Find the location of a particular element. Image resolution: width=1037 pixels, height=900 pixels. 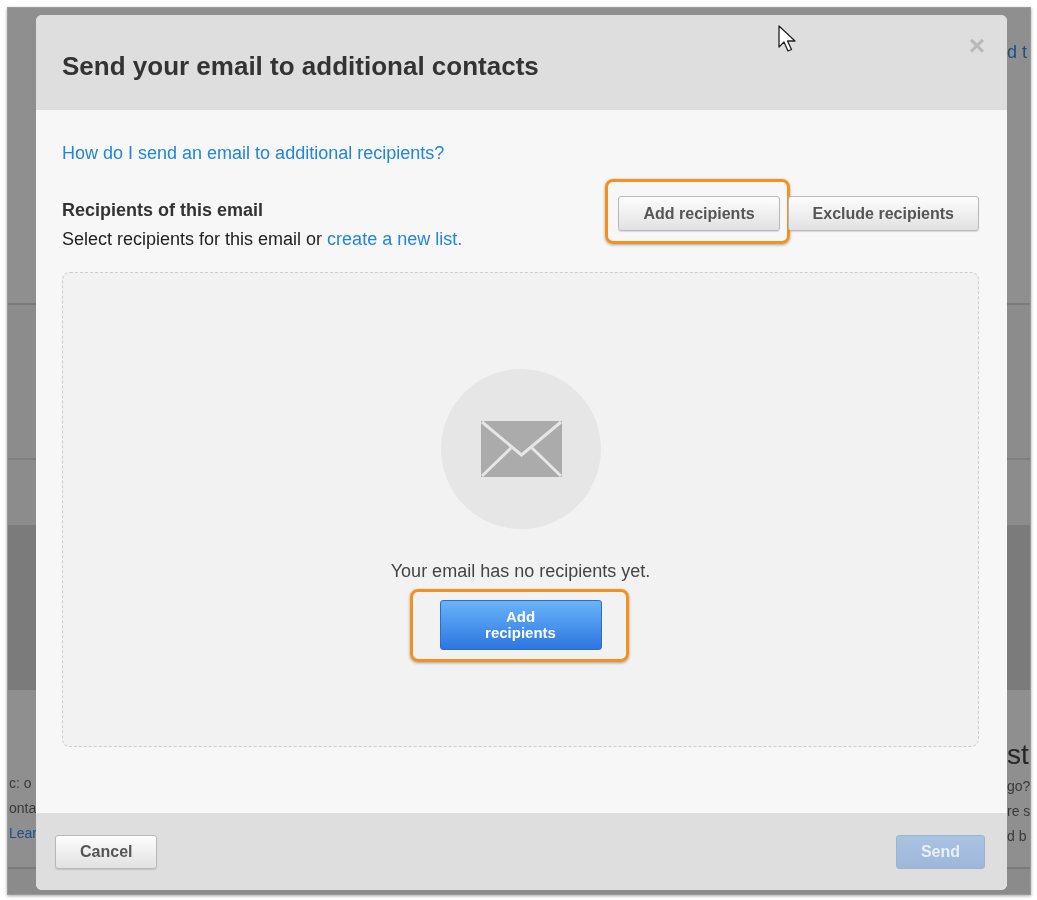

background-text: re s is located at coordinates (1018, 811).